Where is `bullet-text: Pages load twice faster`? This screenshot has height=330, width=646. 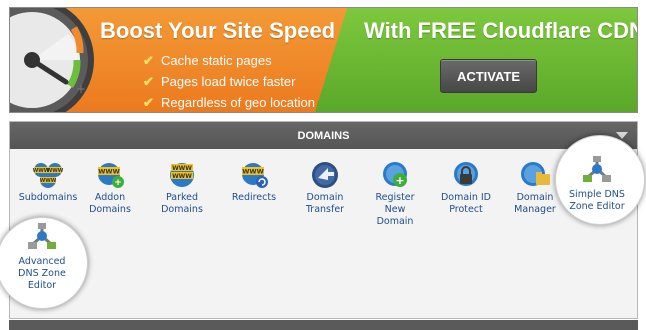
bullet-text: Pages load twice faster is located at coordinates (228, 81).